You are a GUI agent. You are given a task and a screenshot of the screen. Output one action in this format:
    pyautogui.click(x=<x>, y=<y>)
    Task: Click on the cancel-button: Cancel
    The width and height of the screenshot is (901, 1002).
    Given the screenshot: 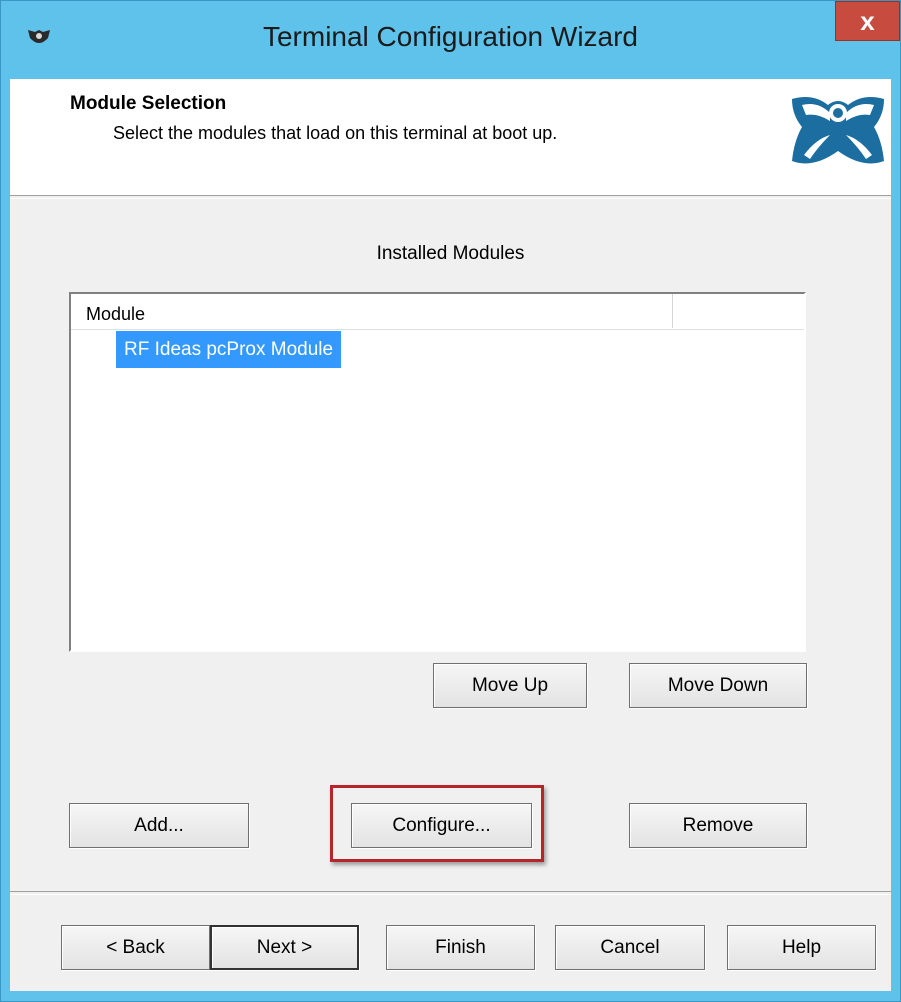 What is the action you would take?
    pyautogui.click(x=630, y=947)
    